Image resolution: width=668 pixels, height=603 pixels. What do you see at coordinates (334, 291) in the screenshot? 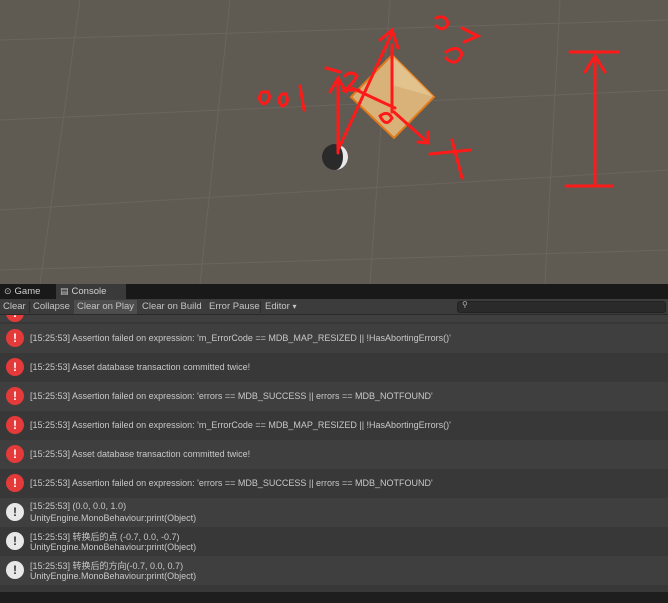
I see `window-tab-bar: ⊙ Game ▤ Console` at bounding box center [334, 291].